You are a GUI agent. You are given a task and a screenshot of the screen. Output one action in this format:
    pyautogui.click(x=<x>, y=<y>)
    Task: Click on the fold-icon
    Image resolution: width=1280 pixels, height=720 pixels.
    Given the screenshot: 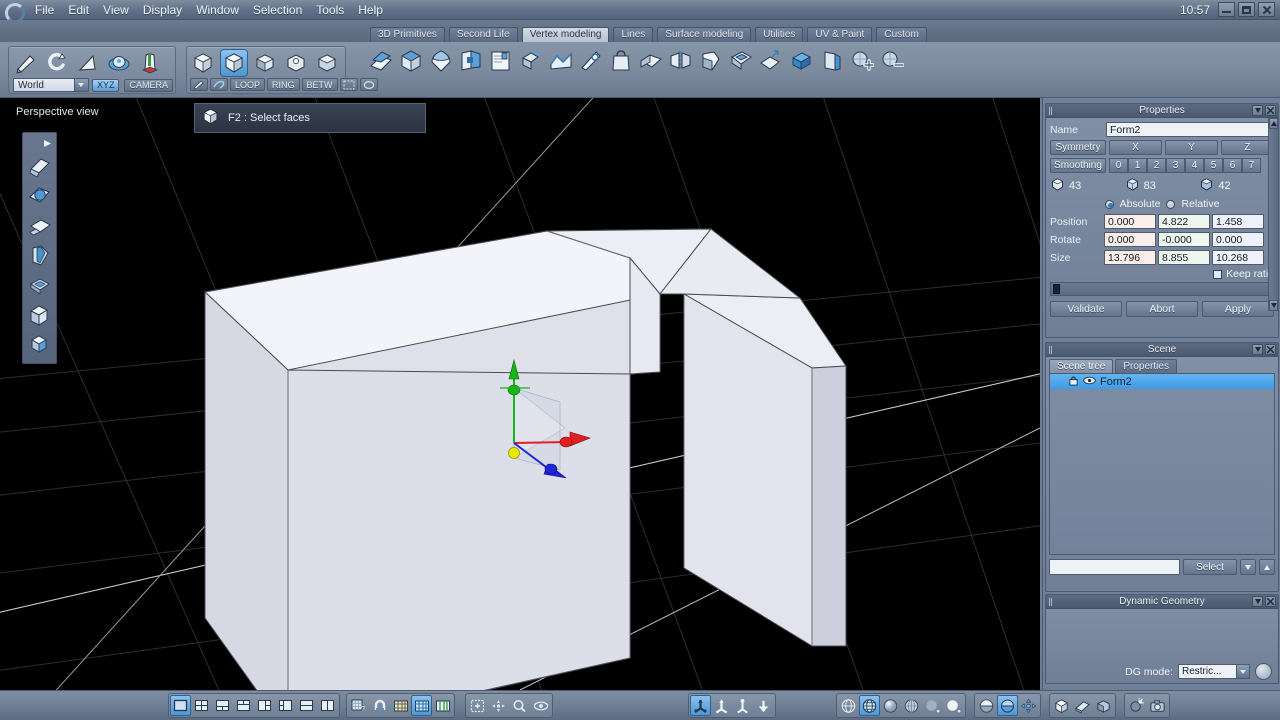 What is the action you would take?
    pyautogui.click(x=651, y=61)
    